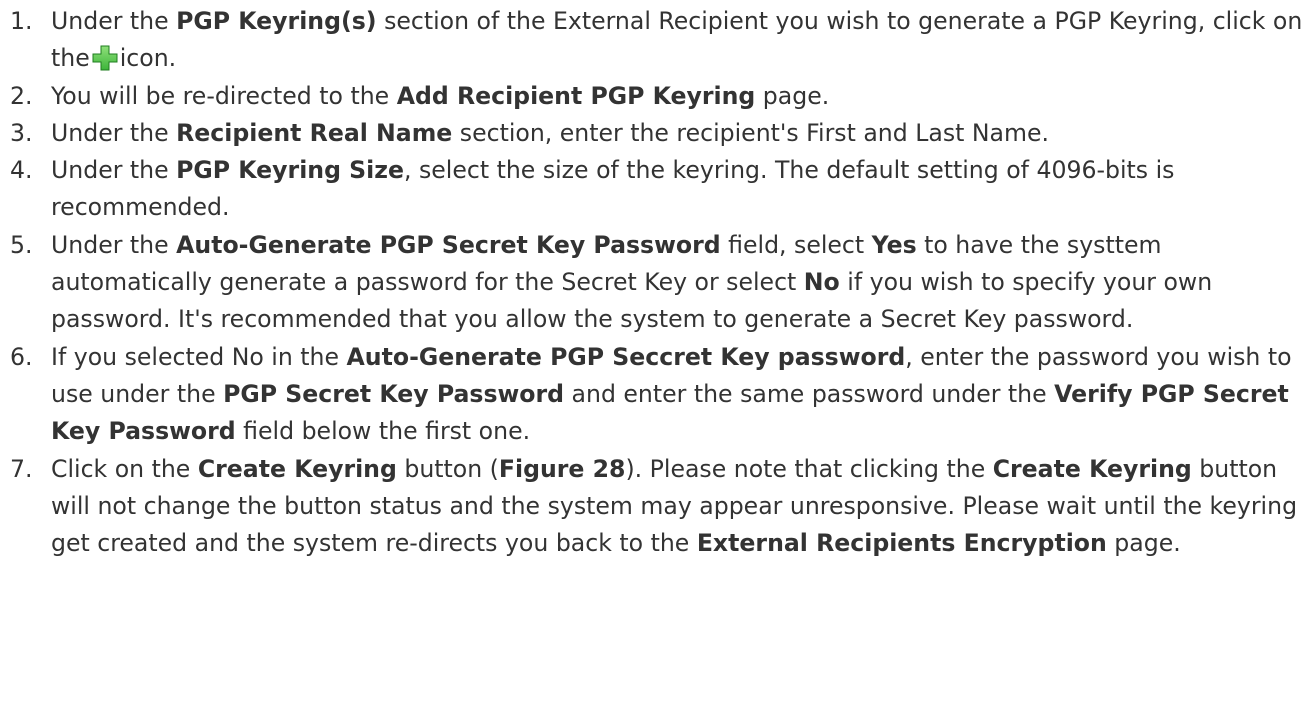 Image resolution: width=1316 pixels, height=726 pixels. What do you see at coordinates (626, 356) in the screenshot?
I see `bold-term: Auto-Generate PGP Seccret Key password` at bounding box center [626, 356].